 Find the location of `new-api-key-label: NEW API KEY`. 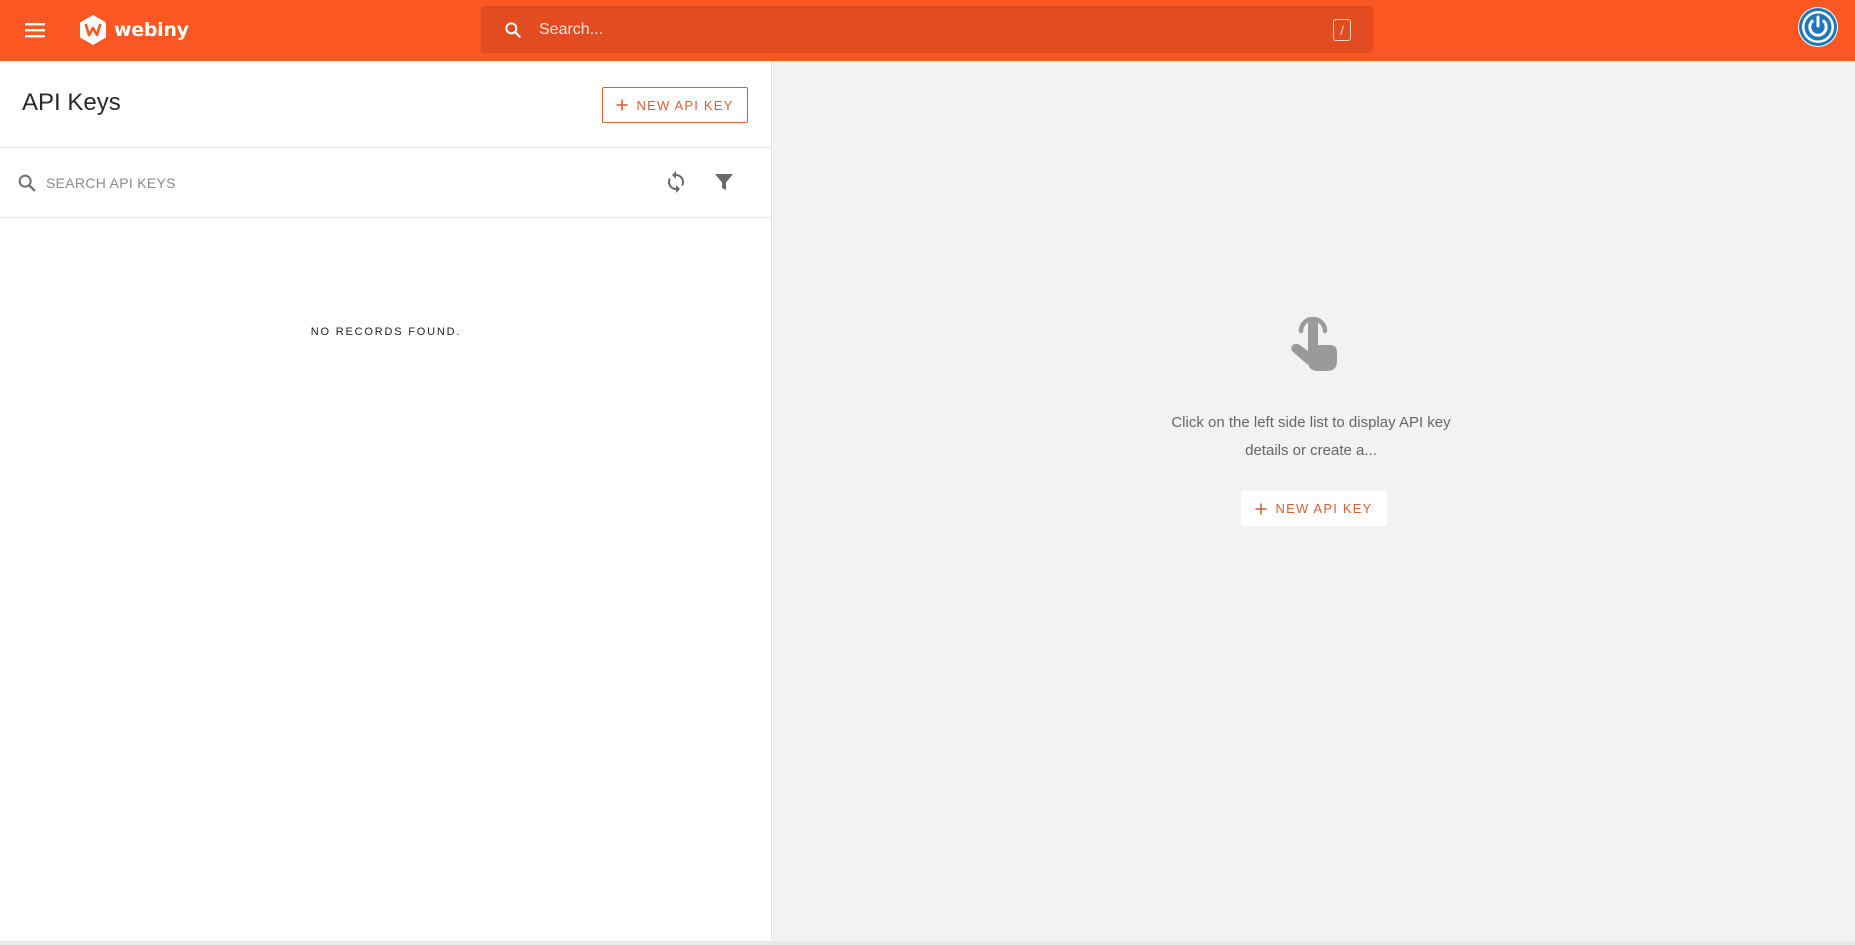

new-api-key-label: NEW API KEY is located at coordinates (685, 105).